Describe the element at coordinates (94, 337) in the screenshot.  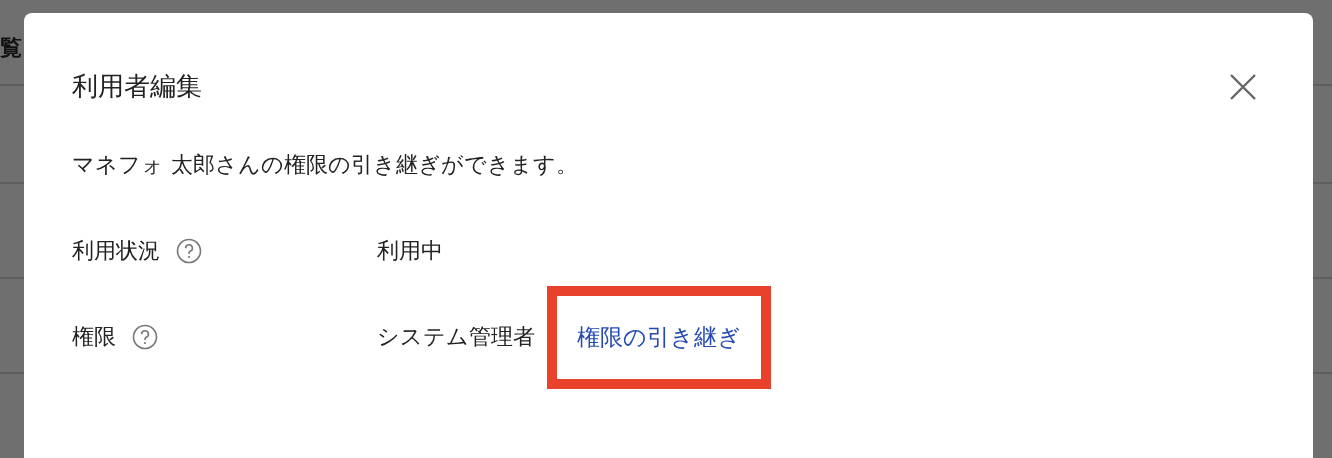
I see `field-label: 権限` at that location.